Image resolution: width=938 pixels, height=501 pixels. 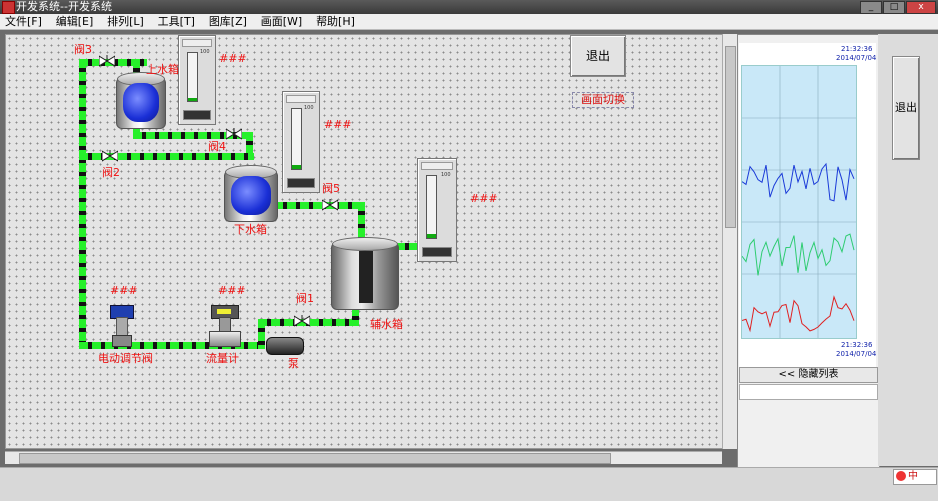 I want to click on menu-help: 帮助[H], so click(x=335, y=21).